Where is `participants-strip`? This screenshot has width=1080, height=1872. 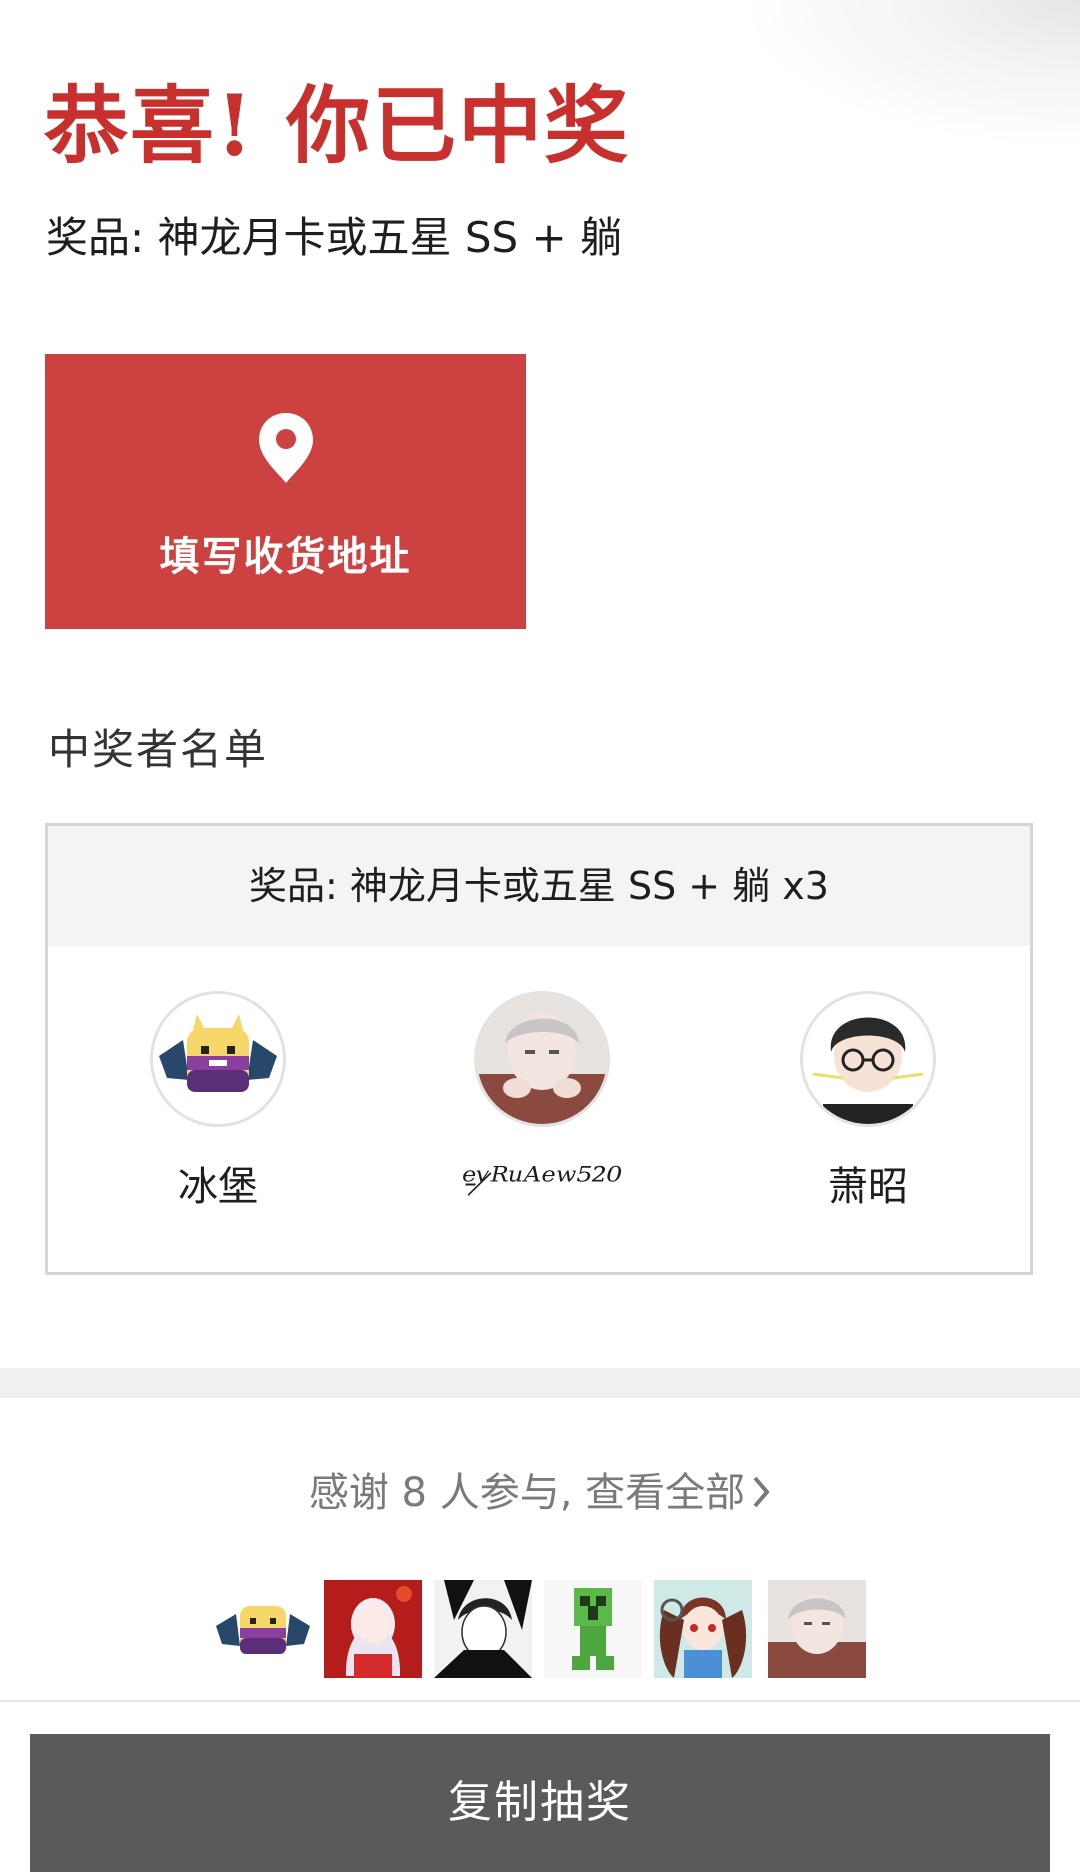 participants-strip is located at coordinates (540, 1630).